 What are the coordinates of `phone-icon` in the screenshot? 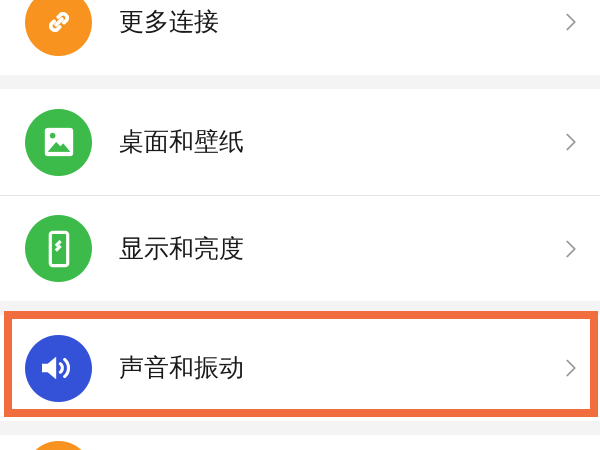 It's located at (58, 249).